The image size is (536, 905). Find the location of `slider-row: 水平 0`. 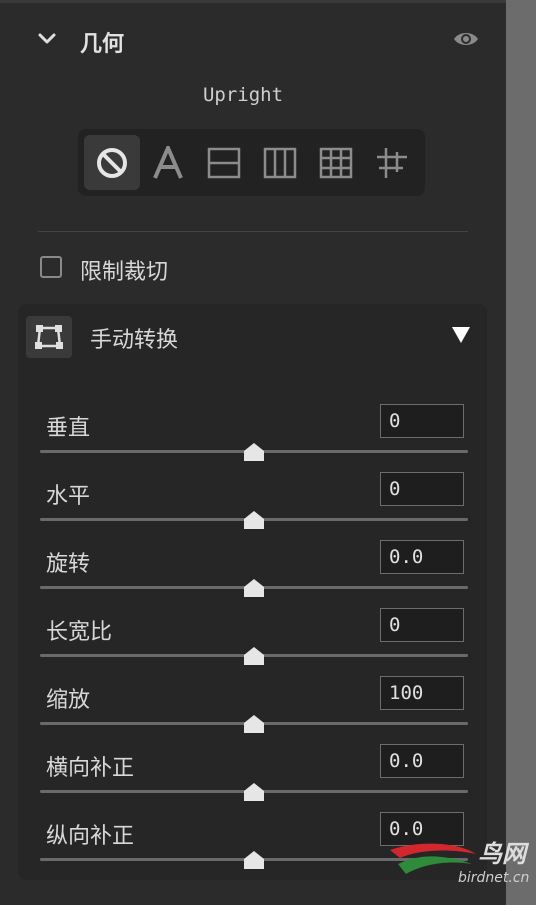

slider-row: 水平 0 is located at coordinates (253, 506).